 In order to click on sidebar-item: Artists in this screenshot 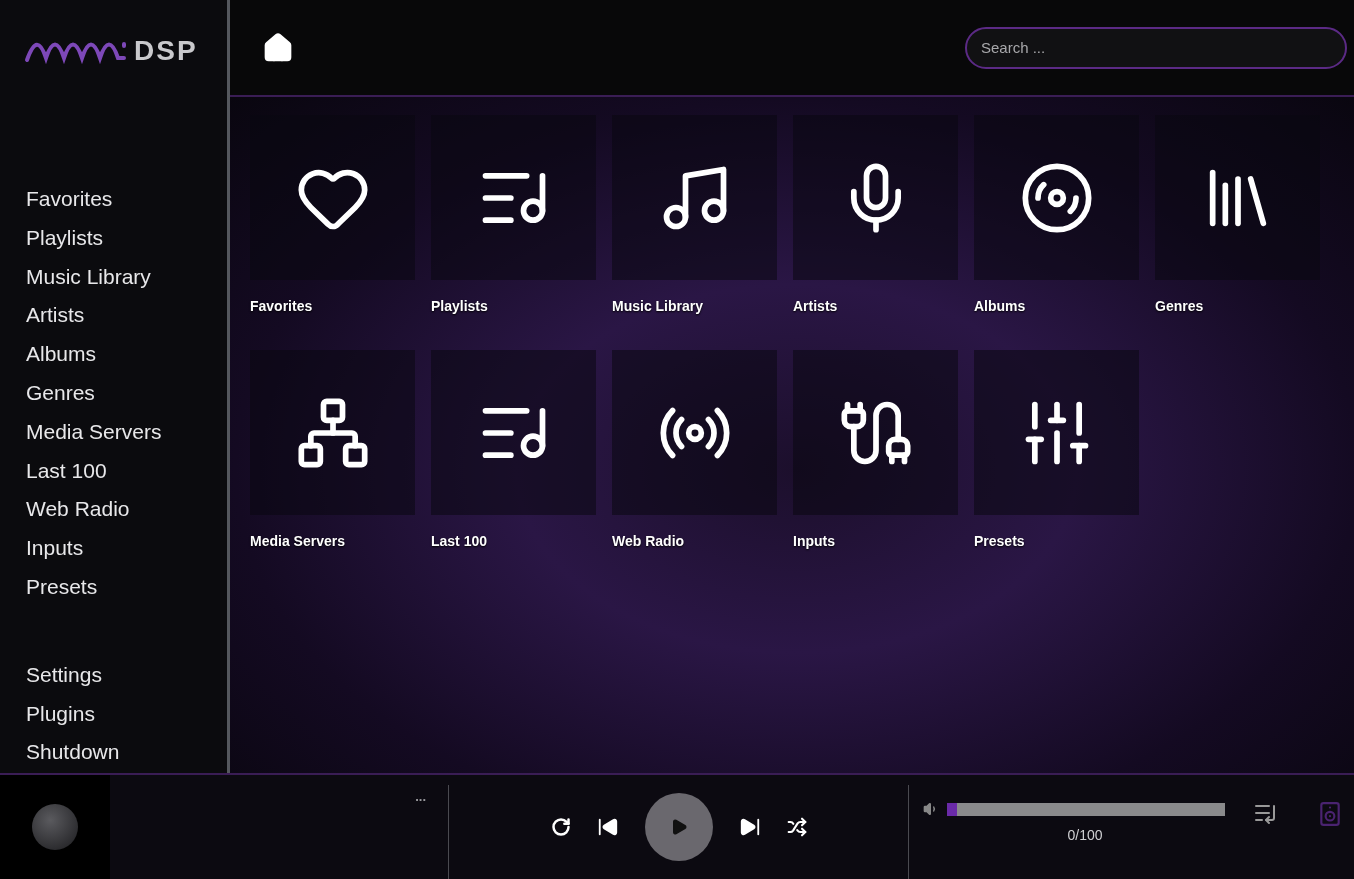, I will do `click(55, 316)`.